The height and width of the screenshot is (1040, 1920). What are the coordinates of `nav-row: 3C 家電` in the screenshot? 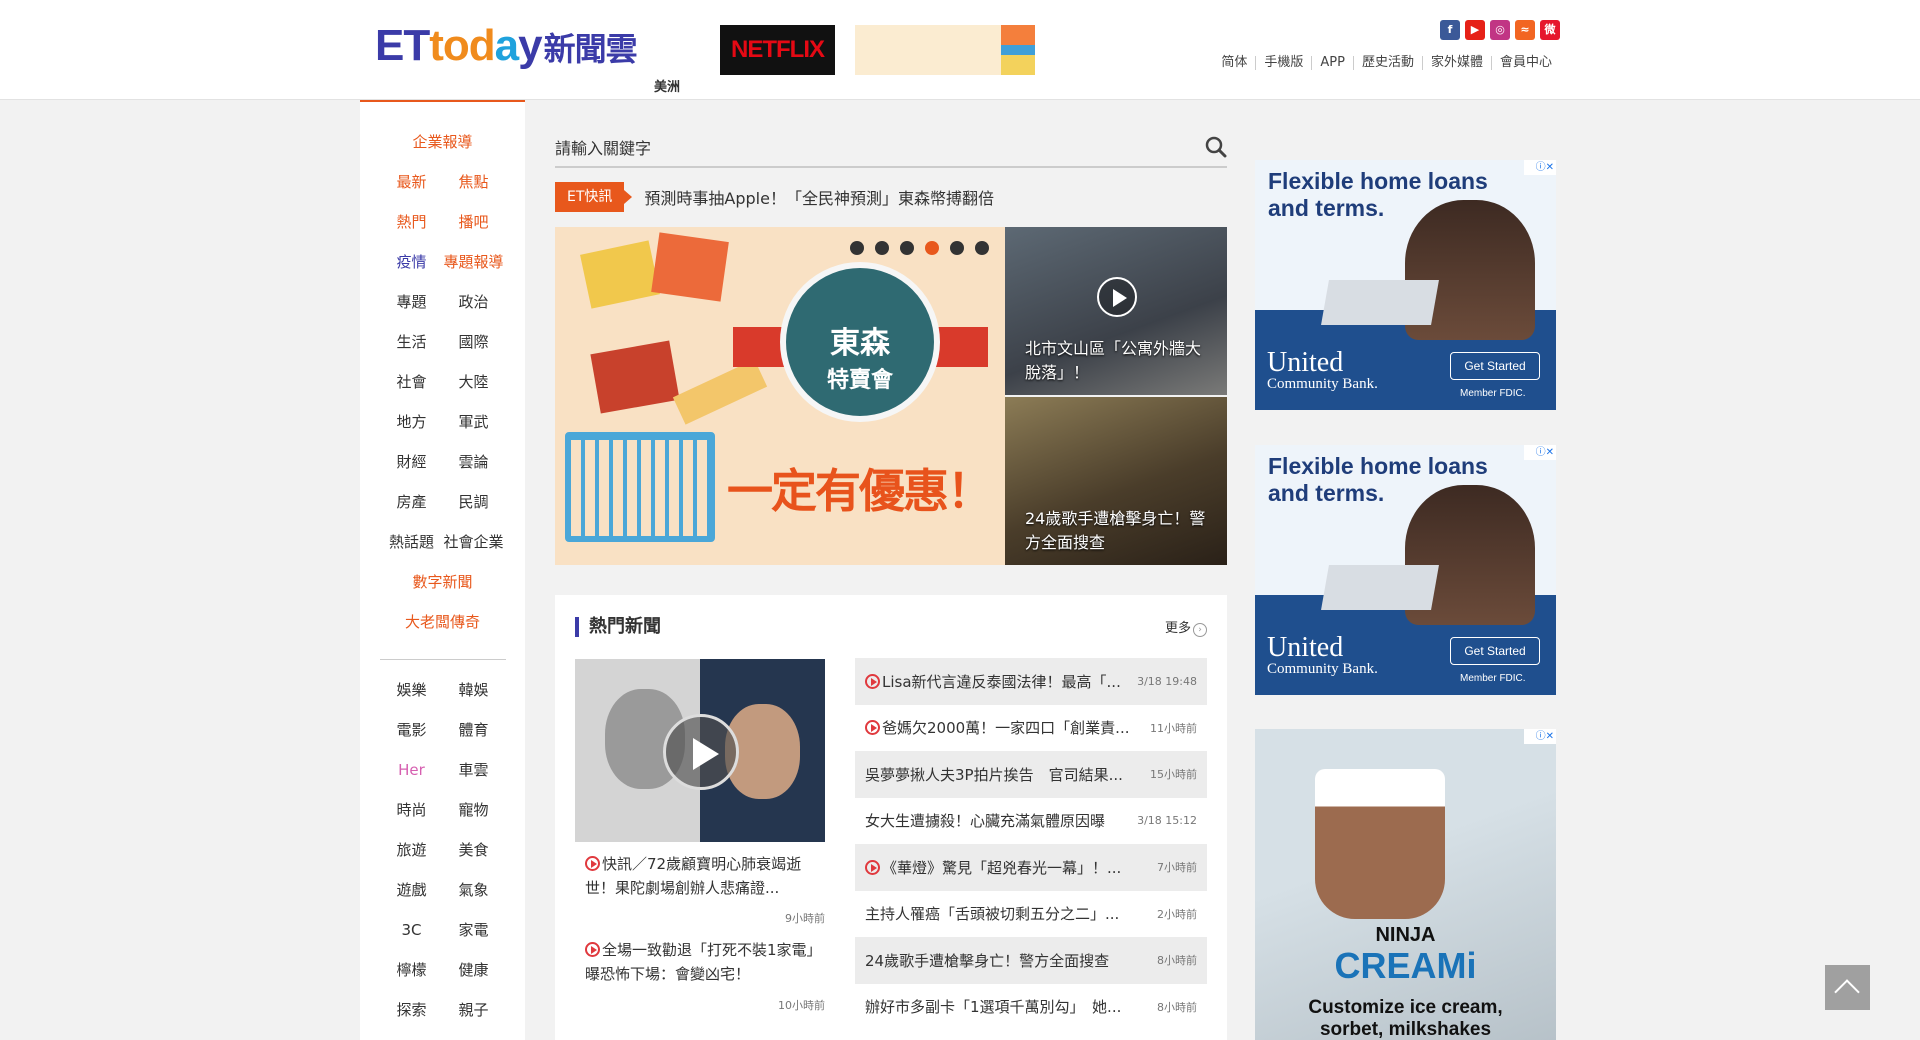 It's located at (442, 930).